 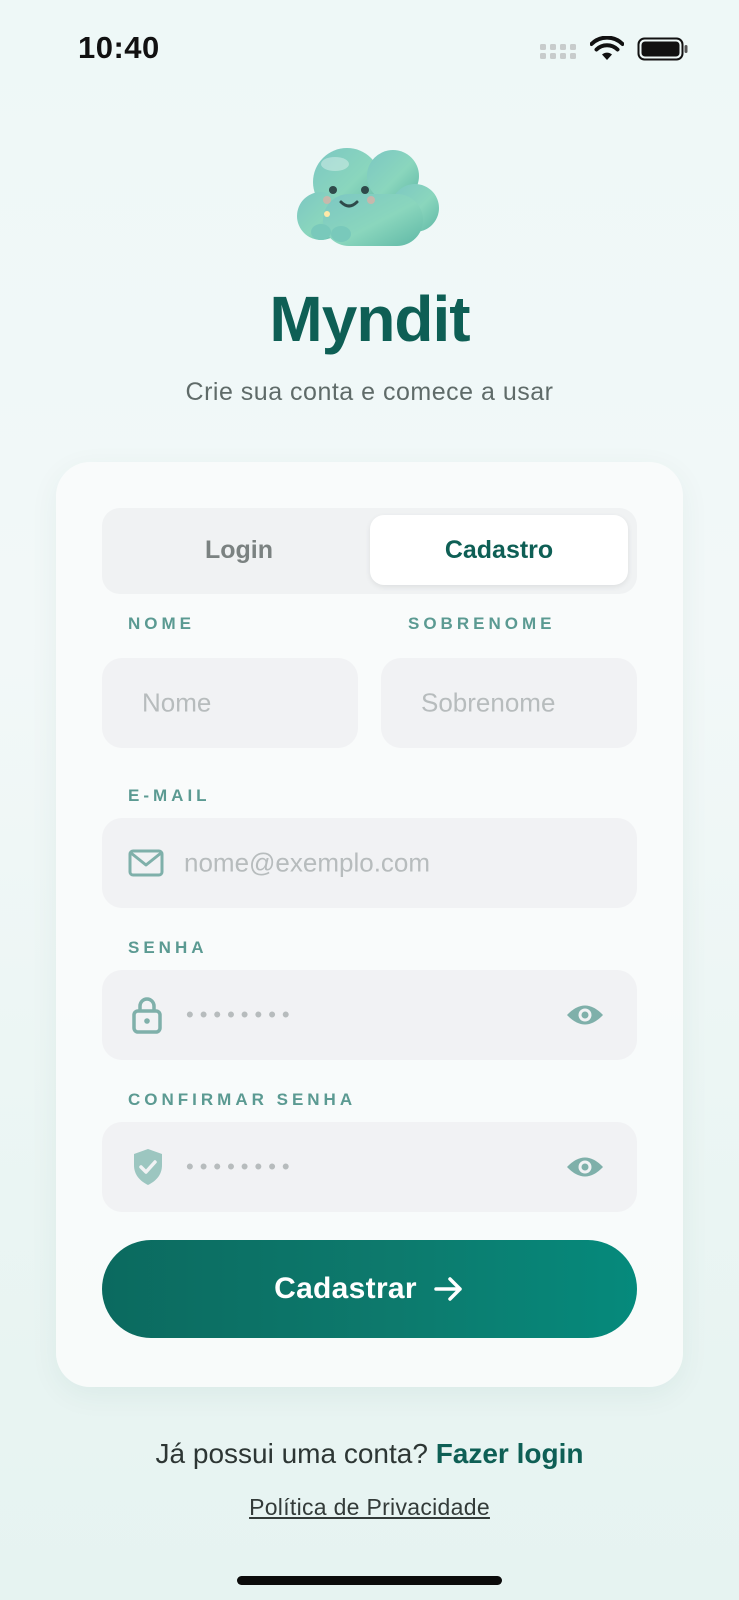 I want to click on email-placeholder: nome@exemplo.com, so click(x=307, y=862).